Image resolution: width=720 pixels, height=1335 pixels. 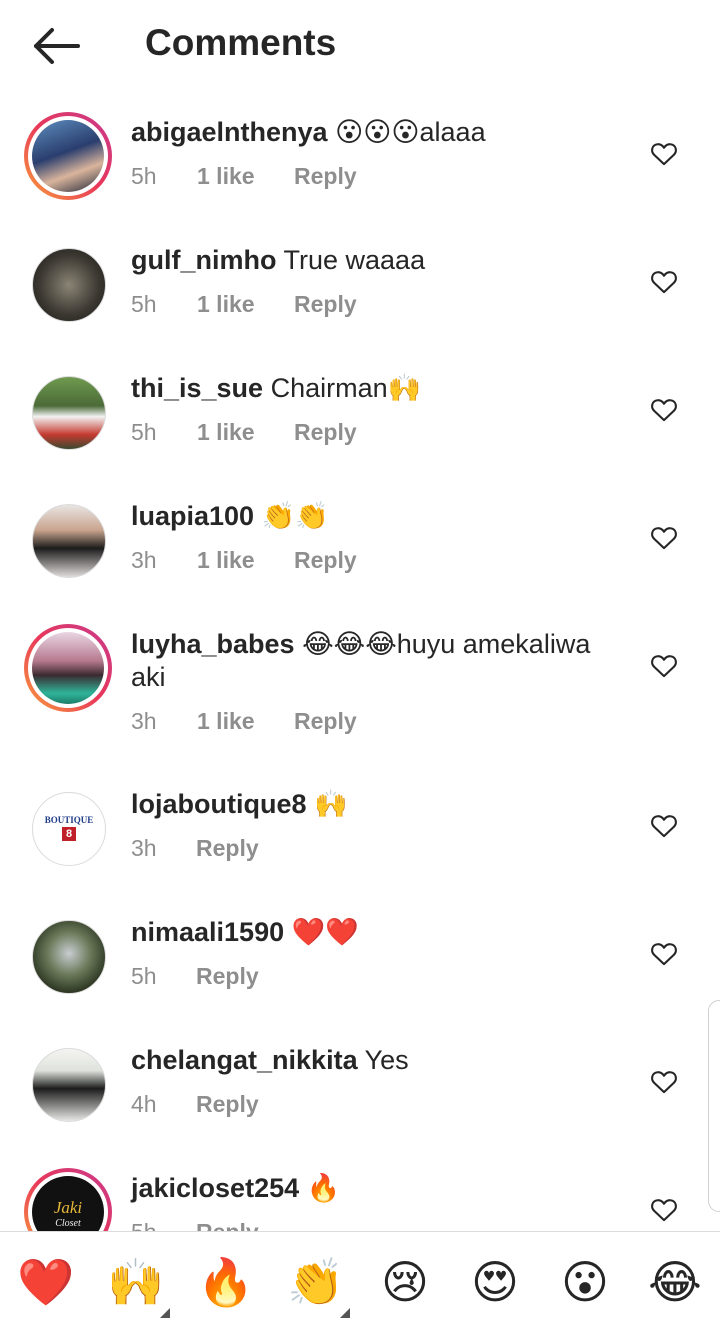 What do you see at coordinates (323, 1188) in the screenshot?
I see `comment-text: 🔥` at bounding box center [323, 1188].